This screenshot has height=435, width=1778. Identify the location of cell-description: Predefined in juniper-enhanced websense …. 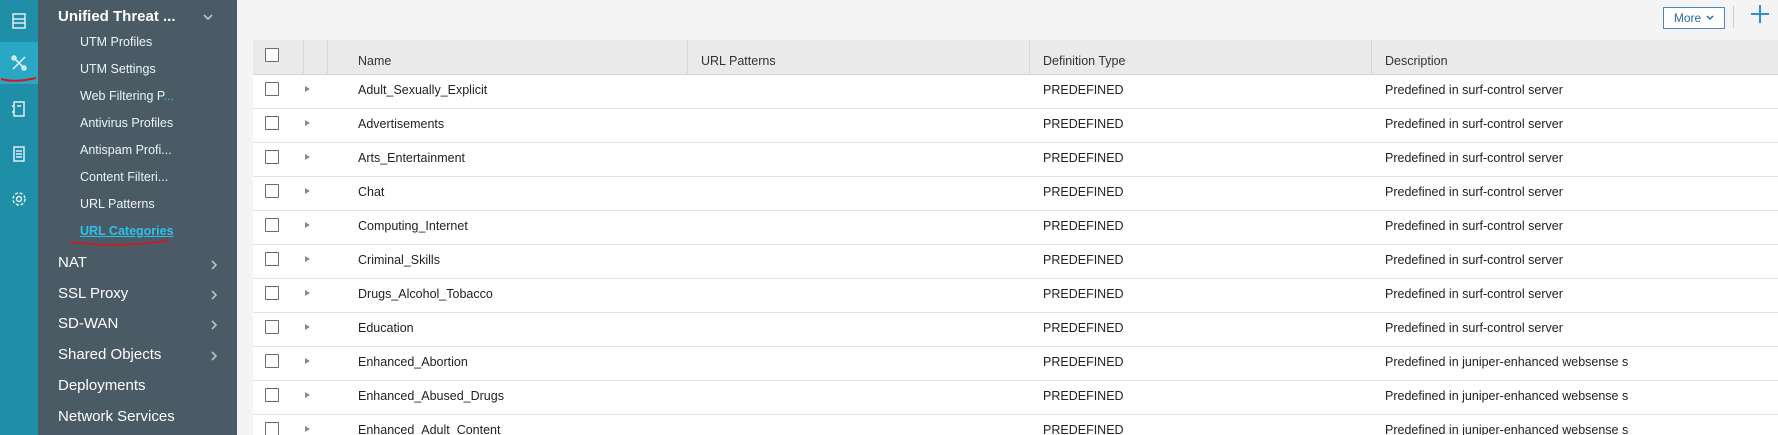
(1507, 429).